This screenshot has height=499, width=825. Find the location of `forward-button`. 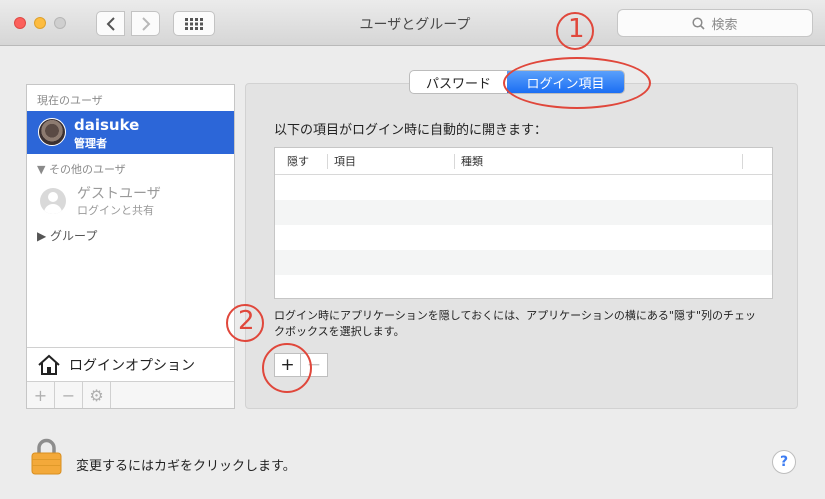

forward-button is located at coordinates (145, 23).